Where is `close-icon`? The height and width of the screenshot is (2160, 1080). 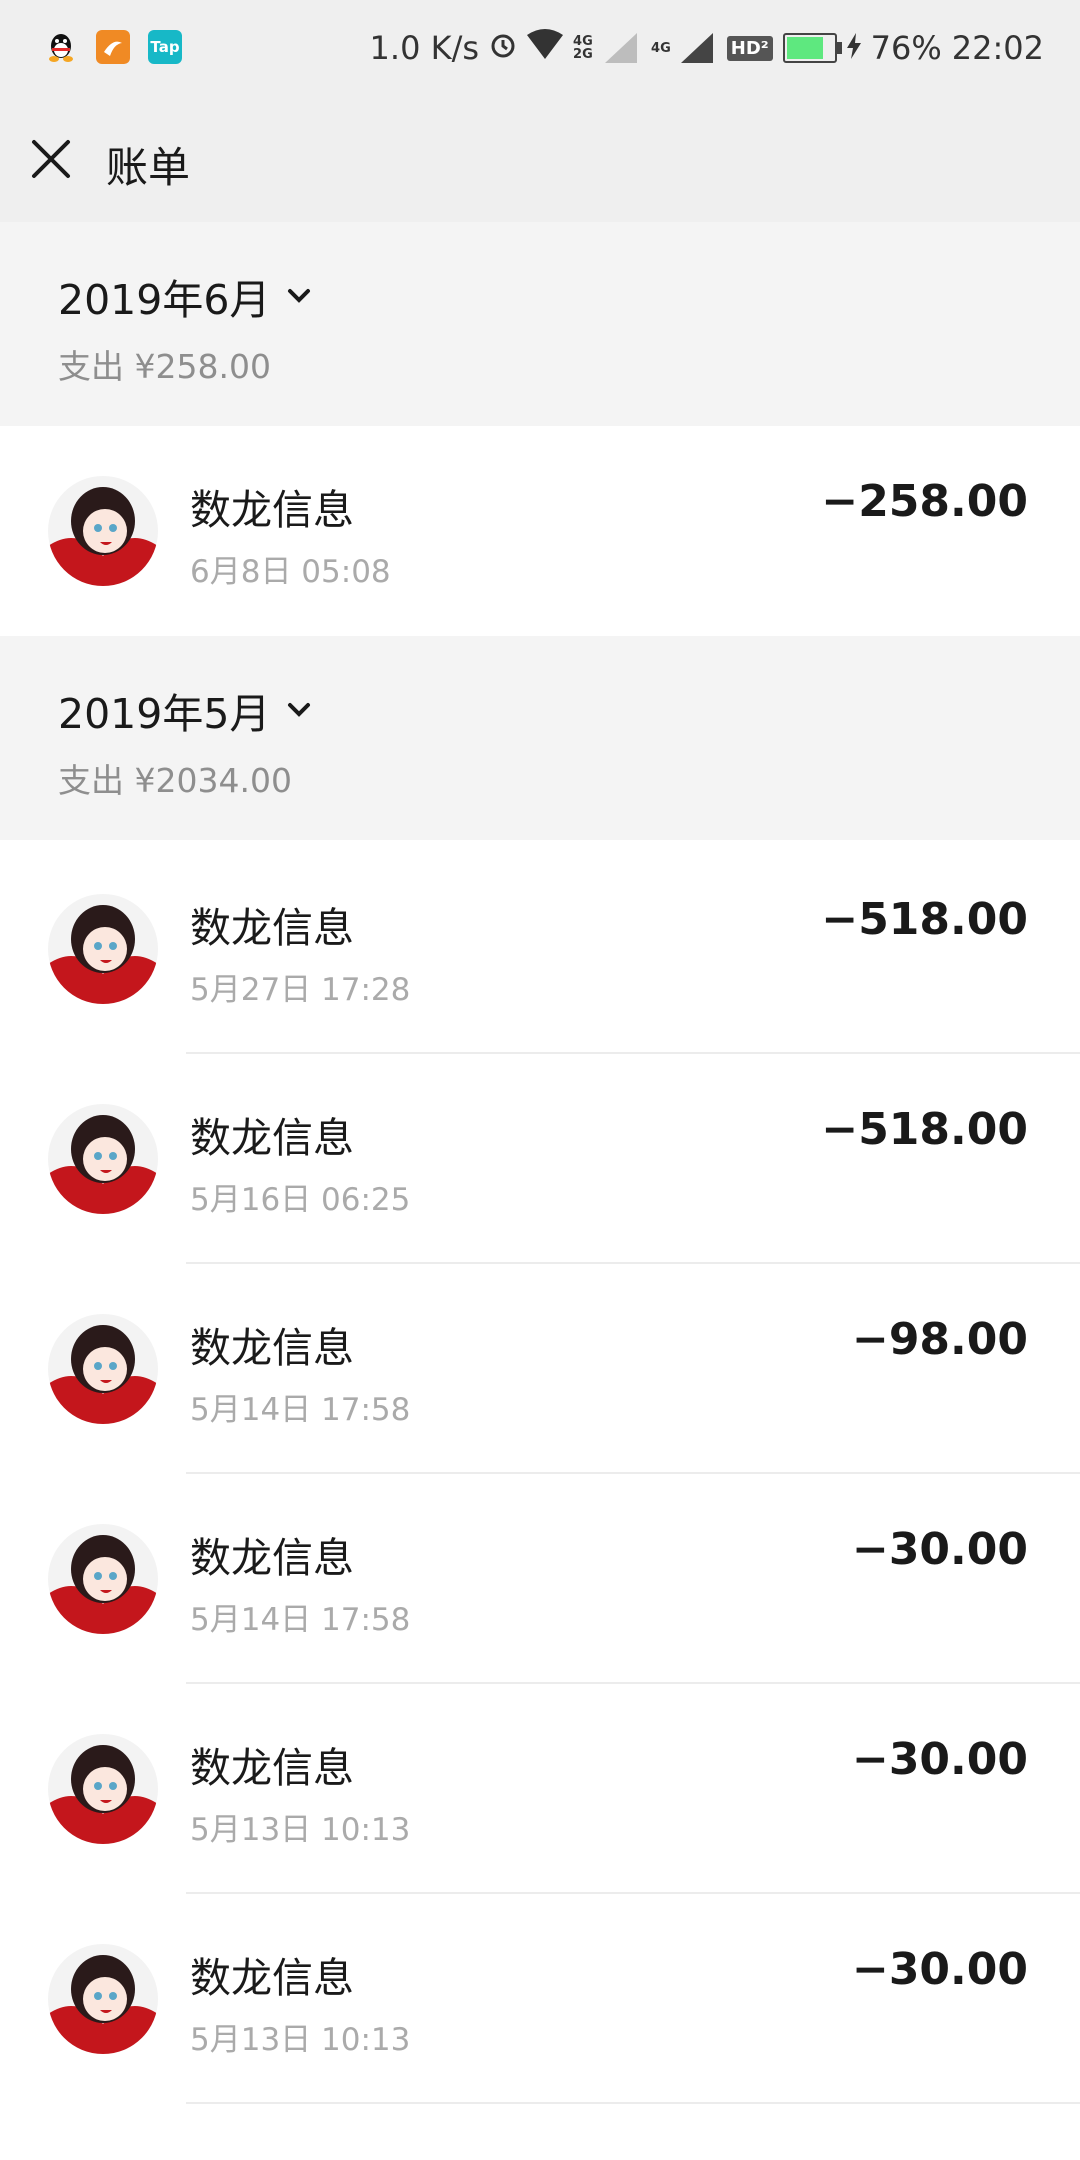
close-icon is located at coordinates (51, 159).